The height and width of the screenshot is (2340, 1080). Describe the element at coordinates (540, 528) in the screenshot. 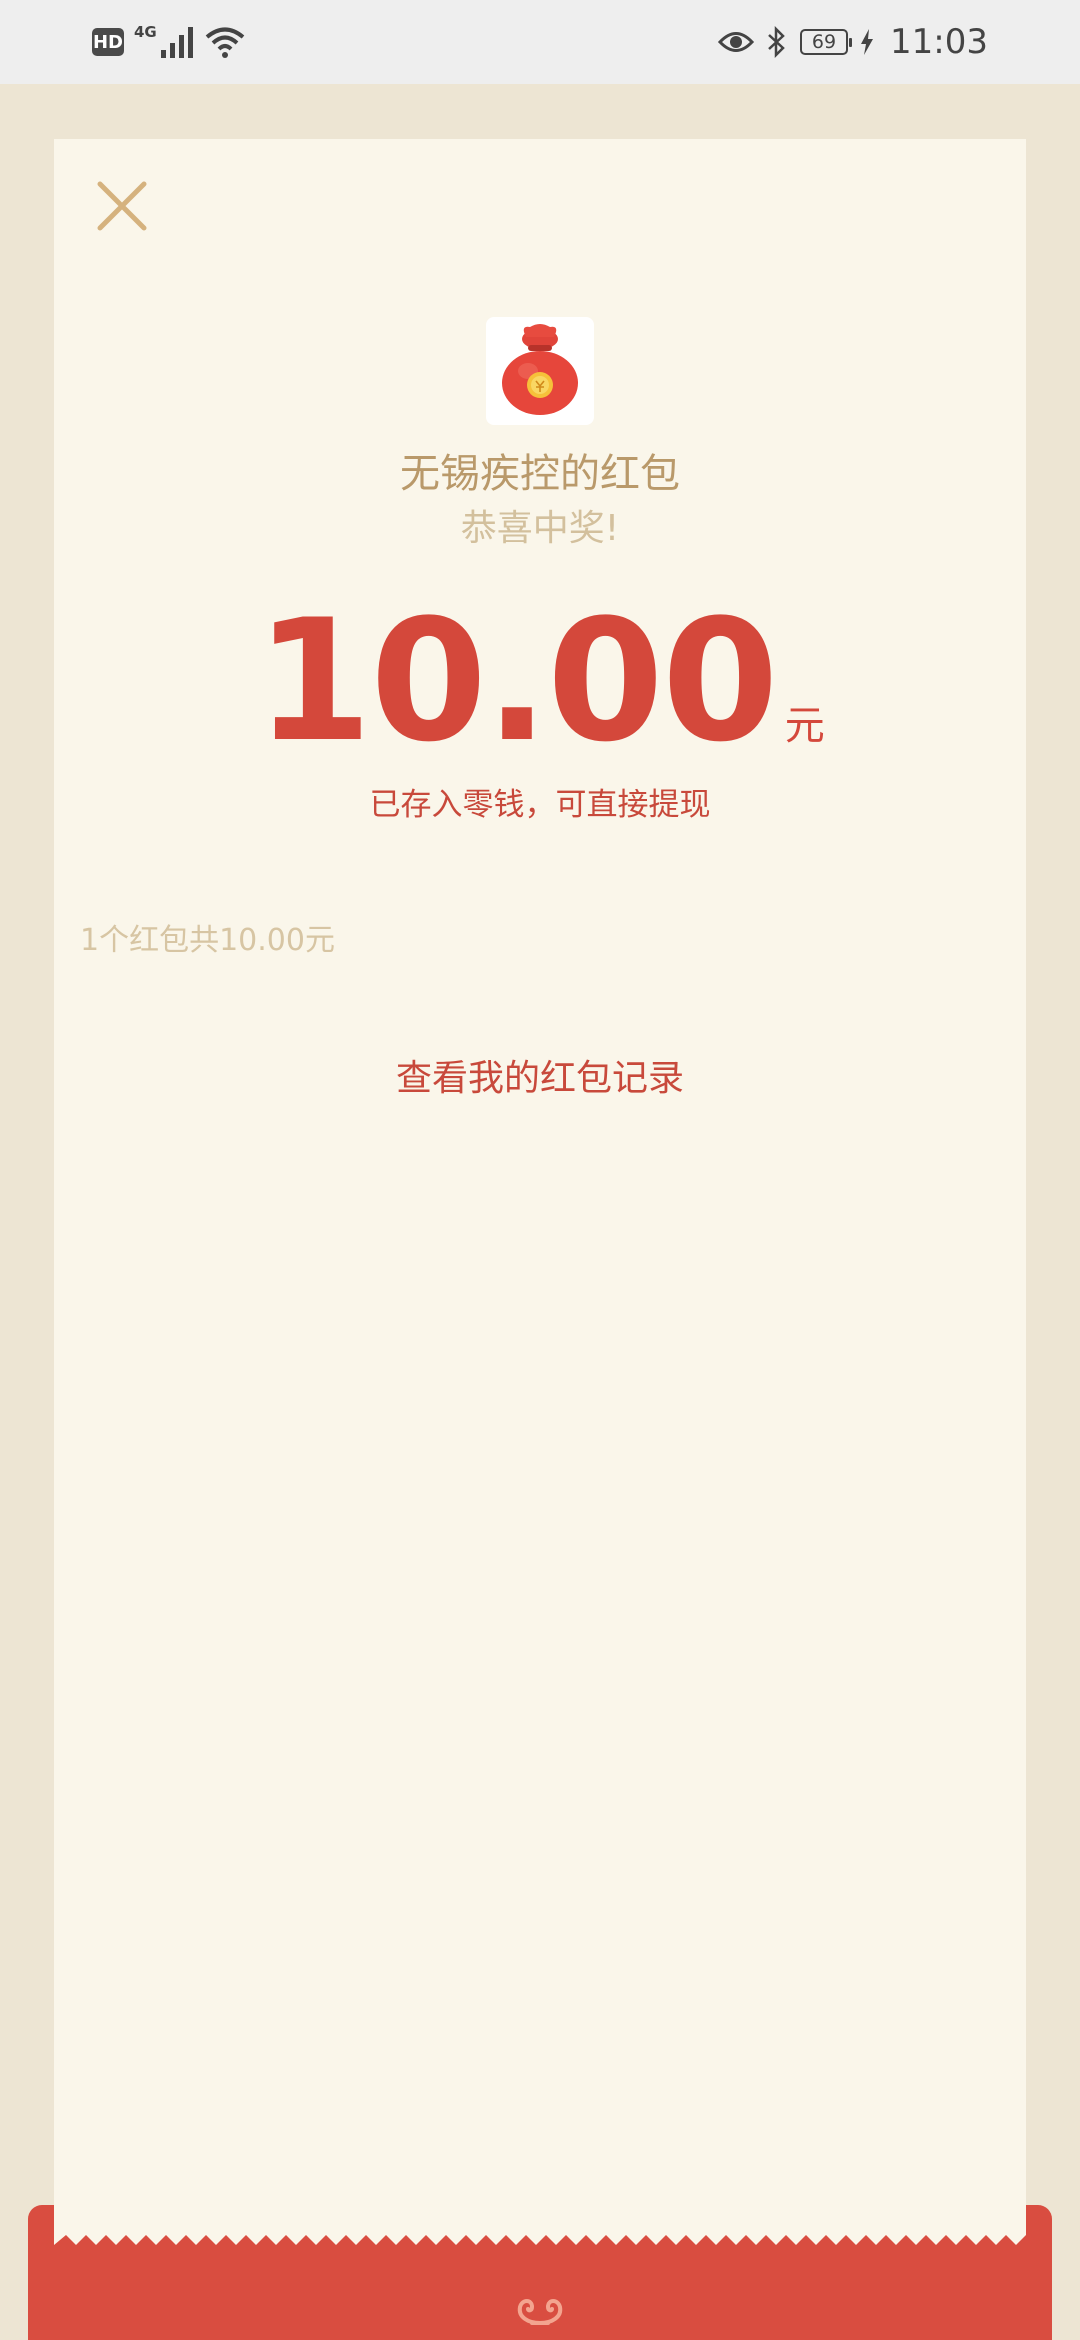

I see `congrats-text: 恭喜中奖!` at that location.